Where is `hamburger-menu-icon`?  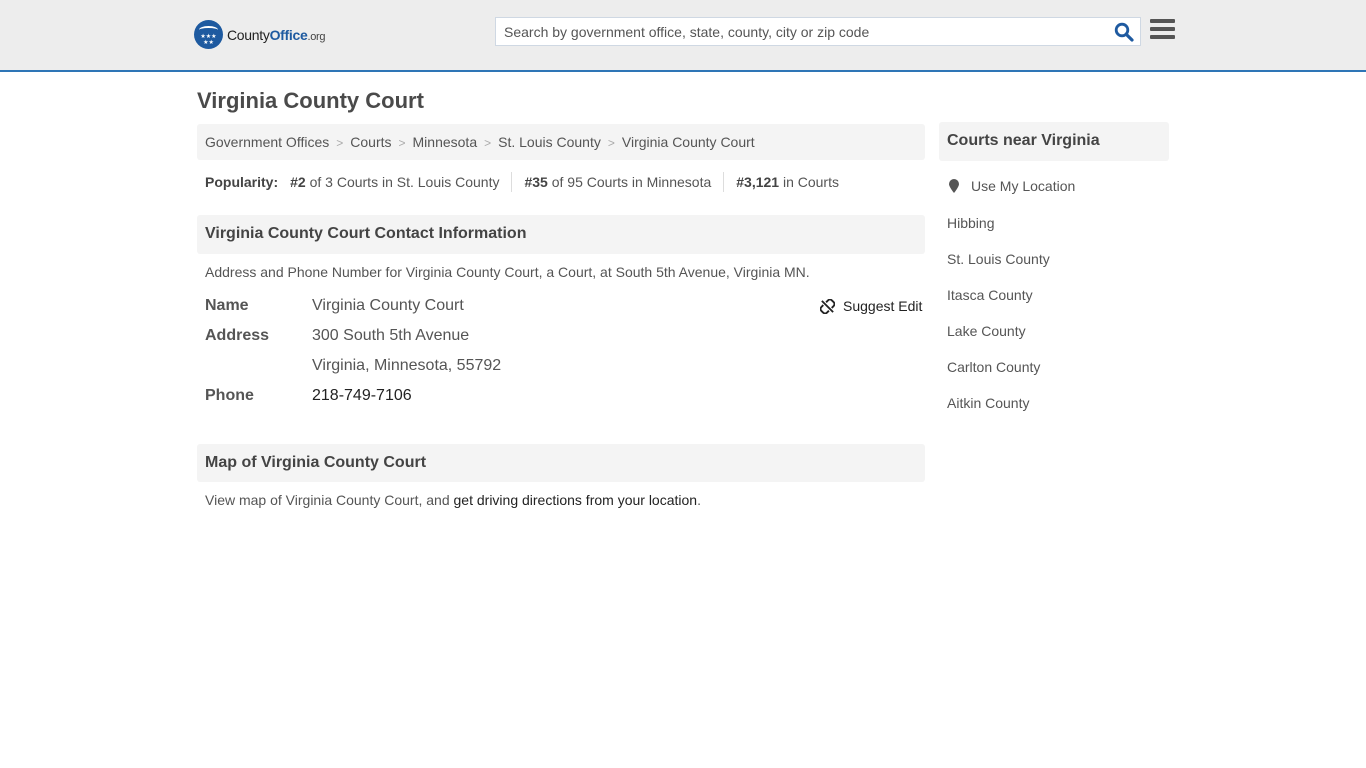 hamburger-menu-icon is located at coordinates (1162, 21).